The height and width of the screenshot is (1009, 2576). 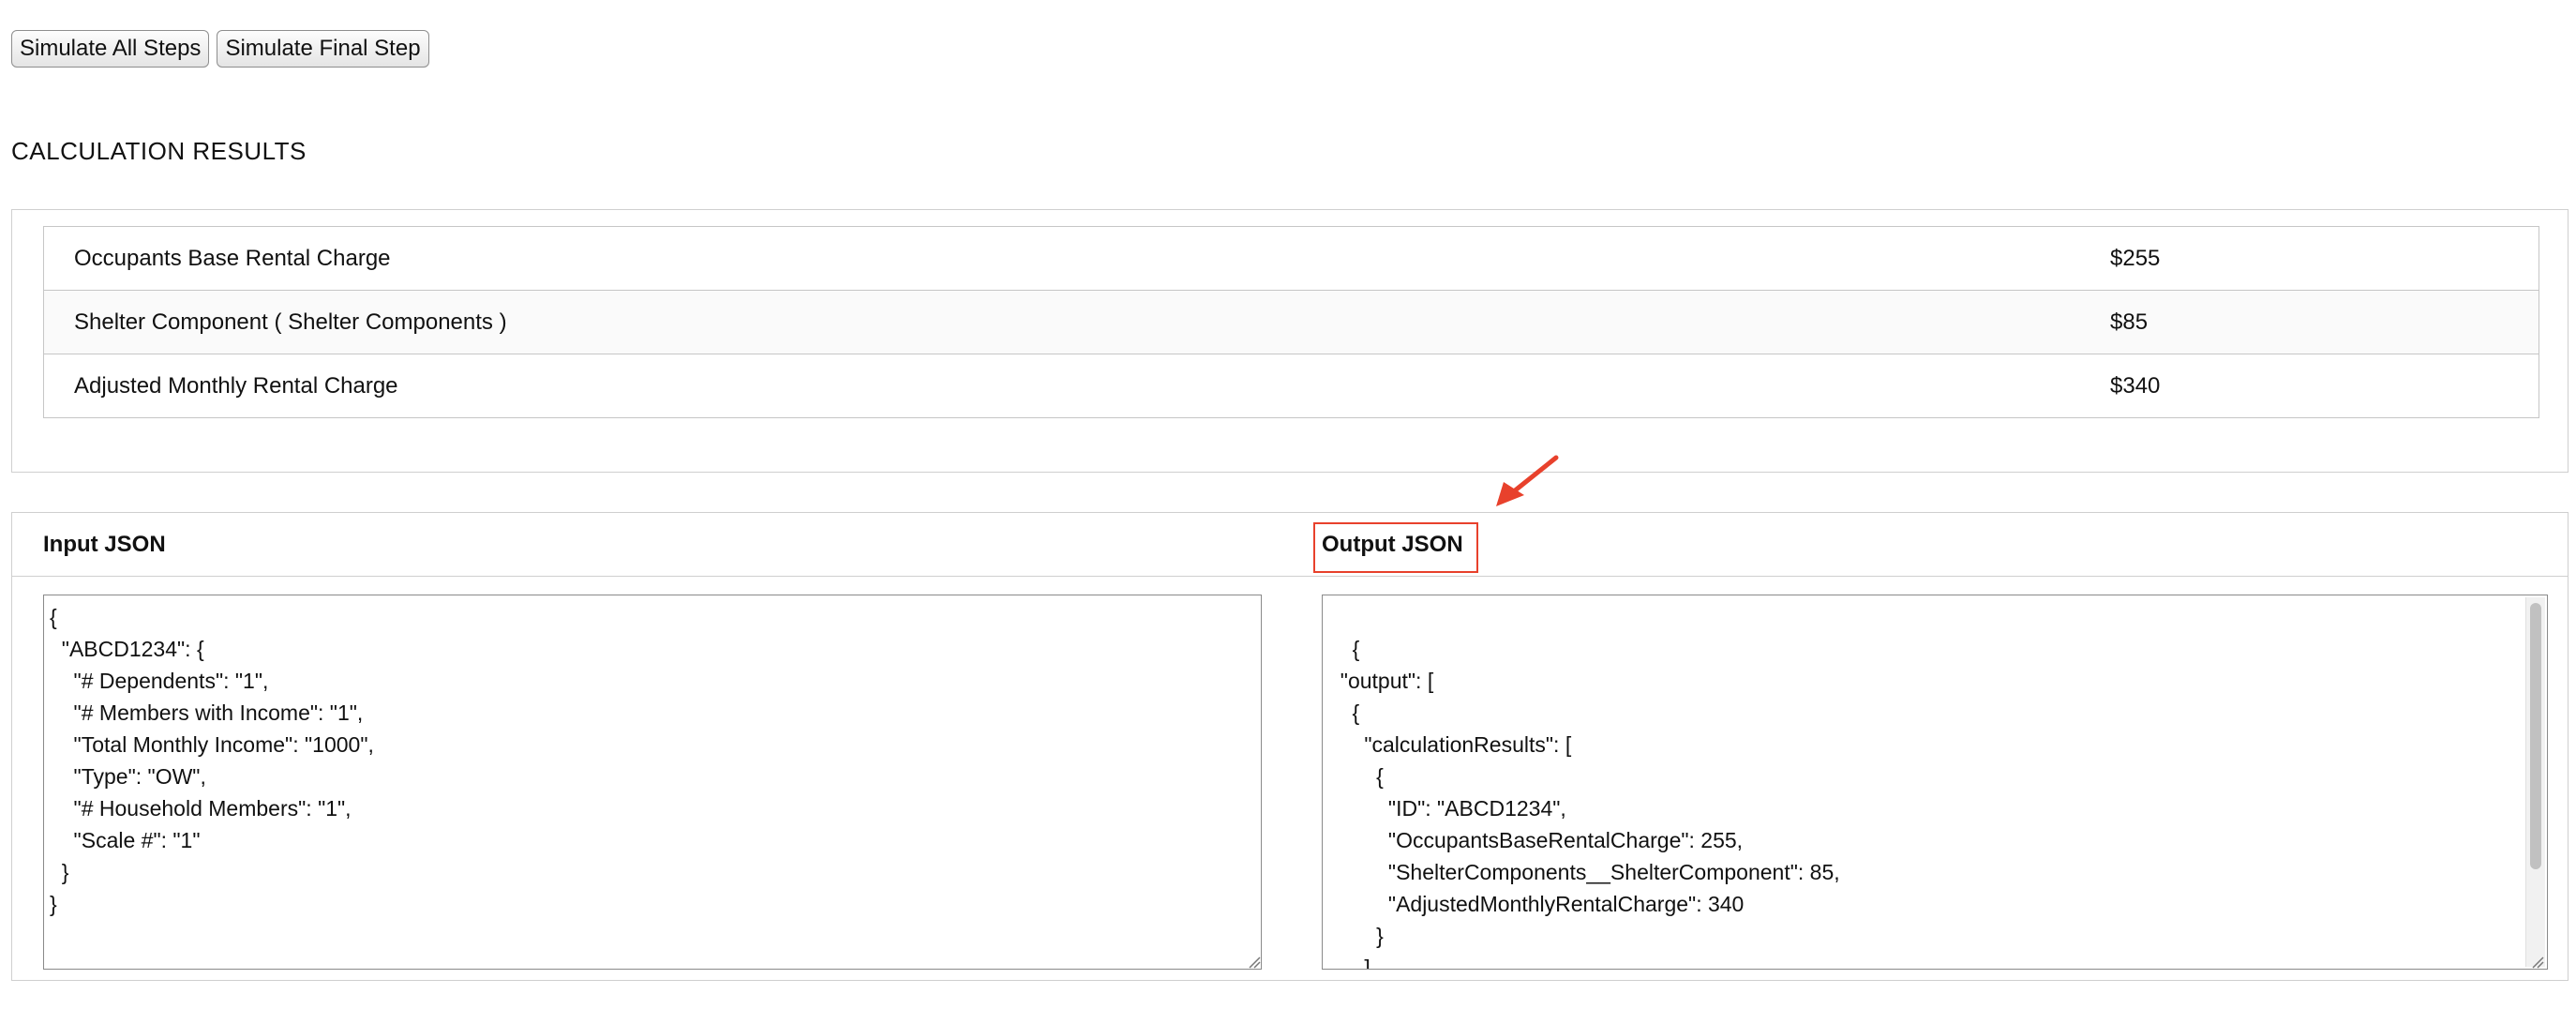 I want to click on output-json-label: Output JSON, so click(x=1393, y=544).